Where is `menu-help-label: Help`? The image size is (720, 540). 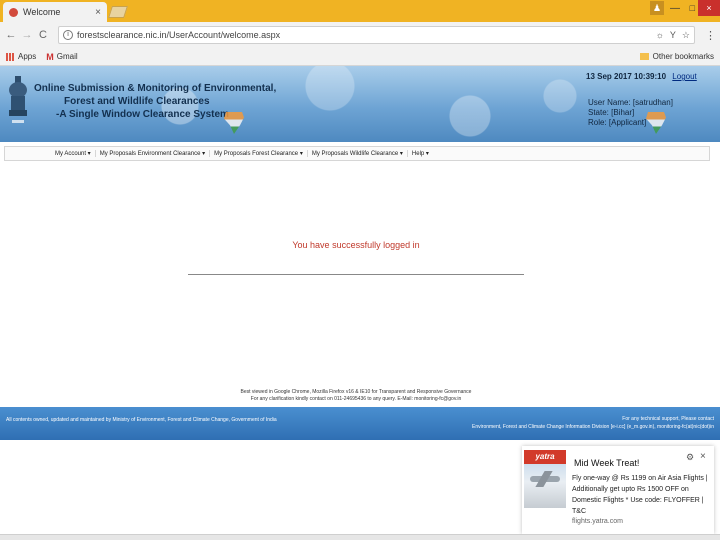 menu-help-label: Help is located at coordinates (418, 154).